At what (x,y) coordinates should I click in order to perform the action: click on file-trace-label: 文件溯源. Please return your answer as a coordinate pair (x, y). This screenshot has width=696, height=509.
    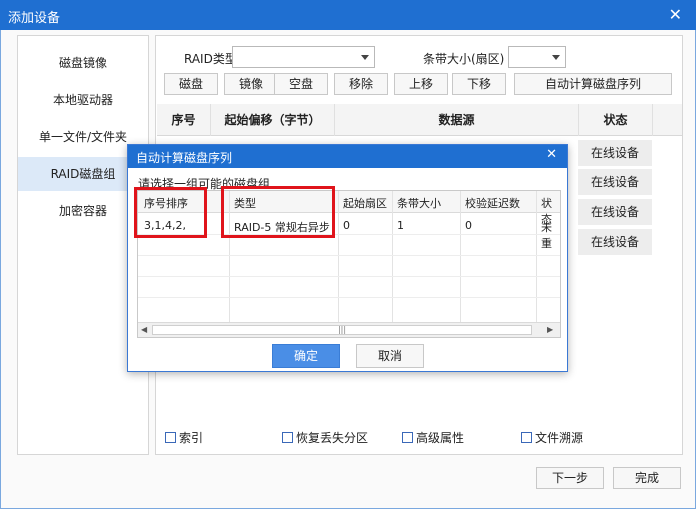
    Looking at the image, I should click on (559, 438).